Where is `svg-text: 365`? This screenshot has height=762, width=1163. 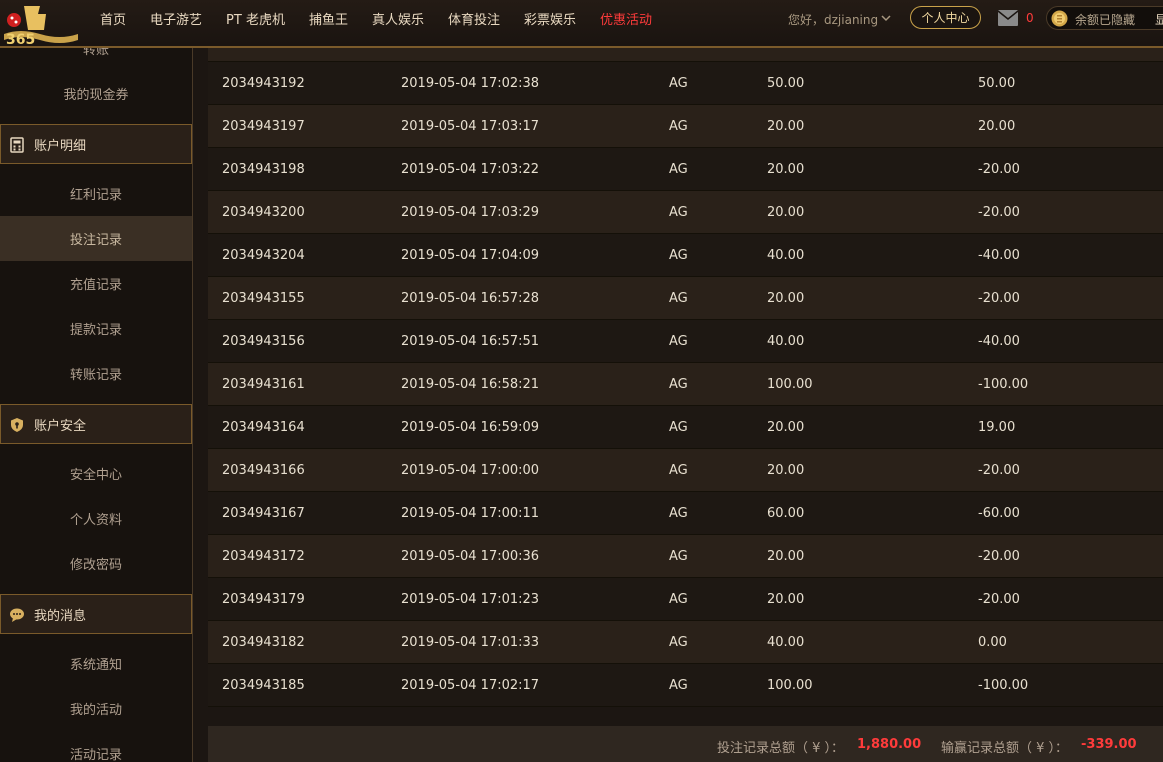
svg-text: 365 is located at coordinates (20, 40).